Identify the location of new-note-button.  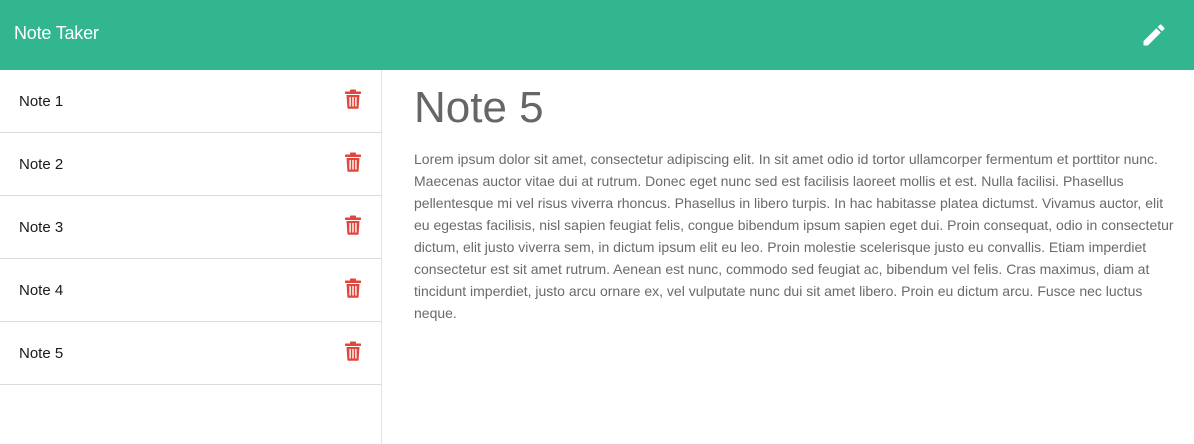
(1154, 35).